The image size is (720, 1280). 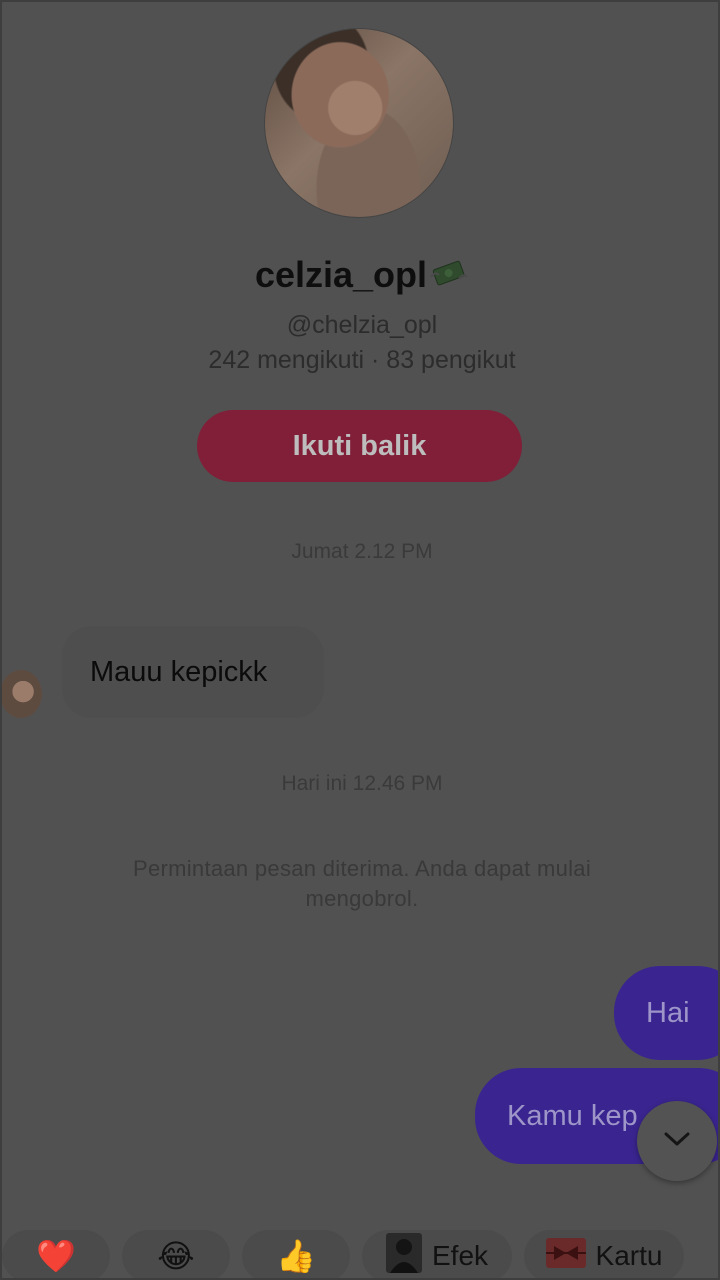 I want to click on profile-avatar, so click(x=359, y=123).